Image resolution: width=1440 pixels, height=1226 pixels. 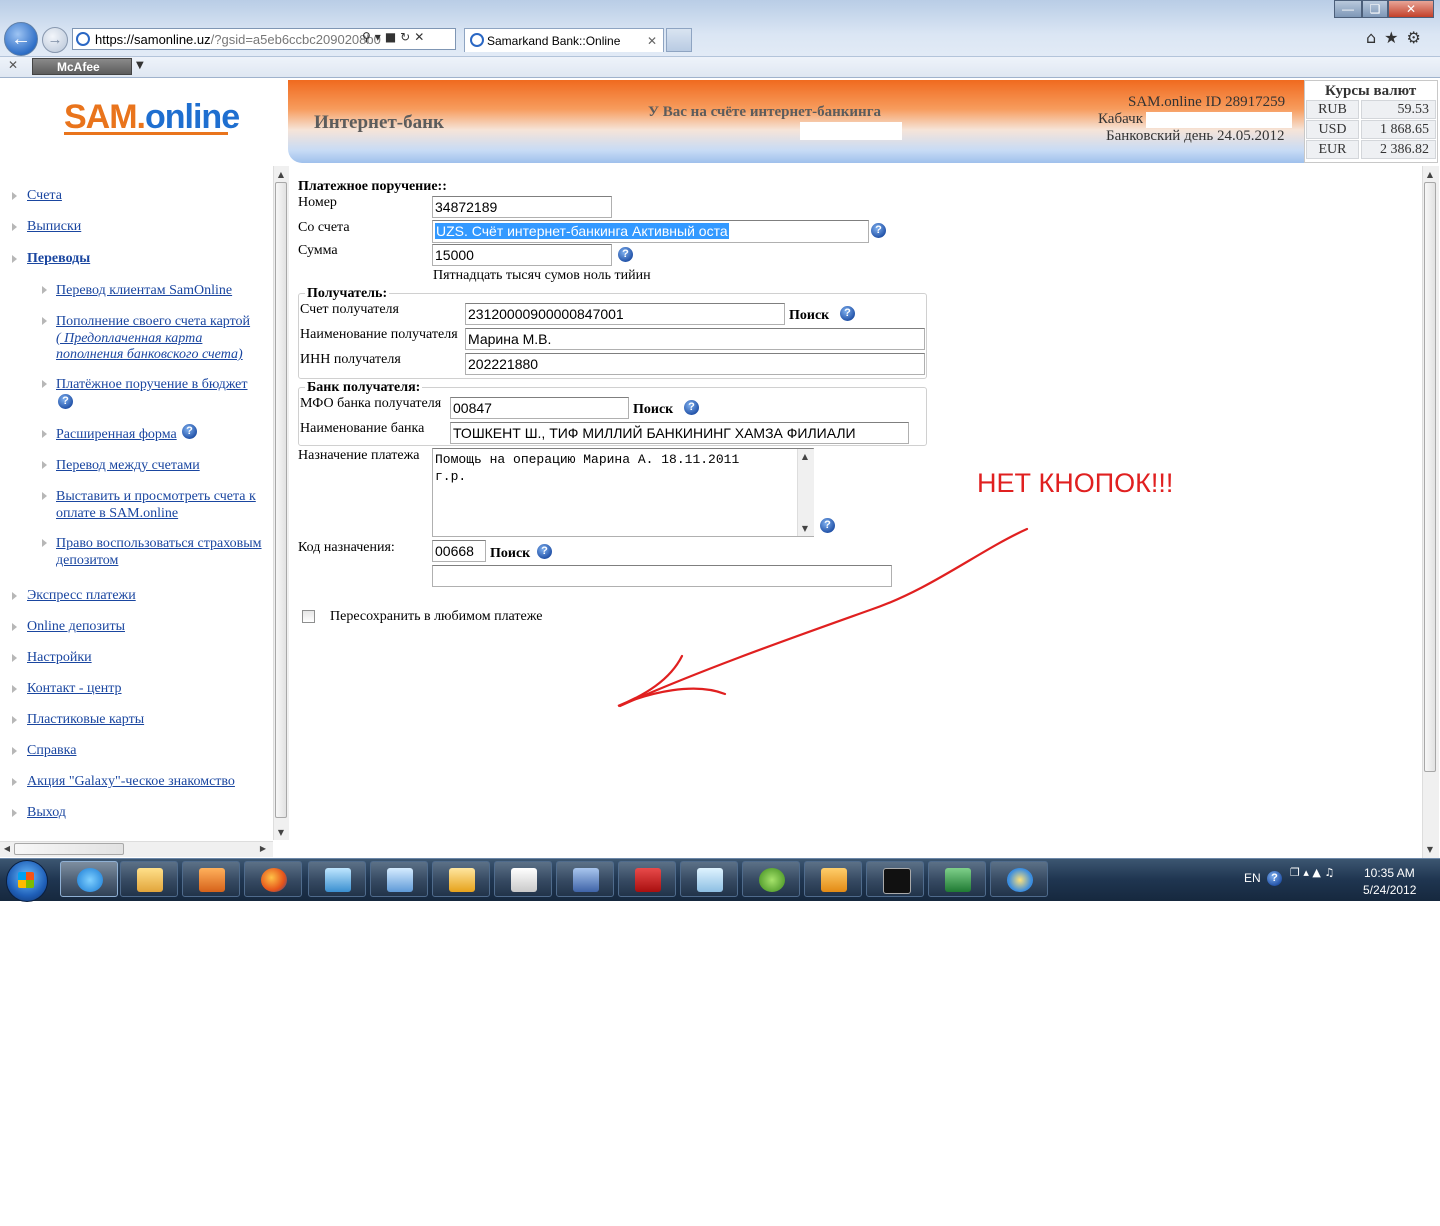 I want to click on language-indicator: EN, so click(x=1252, y=878).